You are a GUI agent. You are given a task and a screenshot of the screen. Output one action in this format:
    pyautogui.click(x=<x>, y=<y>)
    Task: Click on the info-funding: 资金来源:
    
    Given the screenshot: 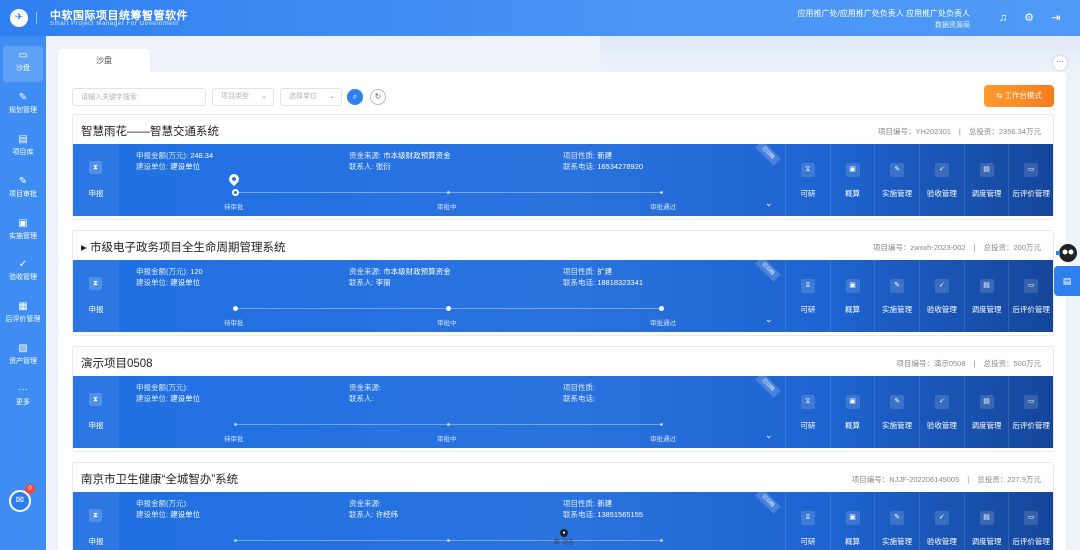 What is the action you would take?
    pyautogui.click(x=365, y=503)
    